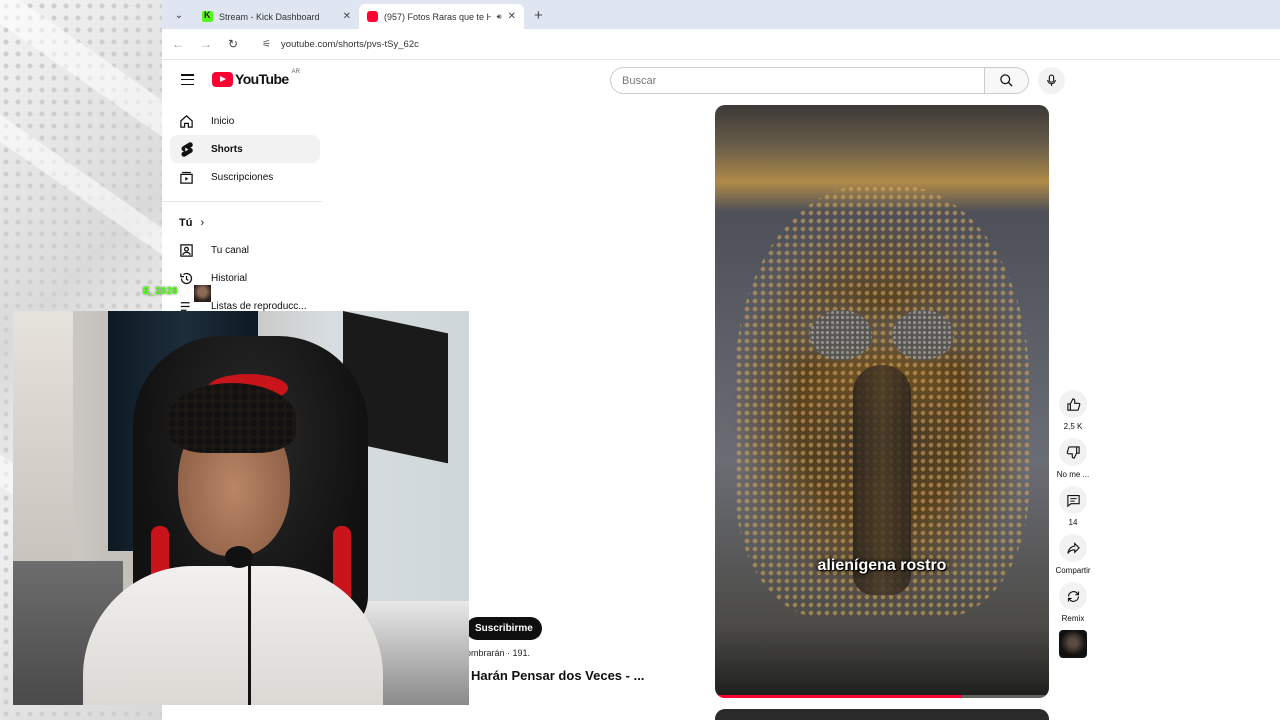  I want to click on progress-fill, so click(839, 696).